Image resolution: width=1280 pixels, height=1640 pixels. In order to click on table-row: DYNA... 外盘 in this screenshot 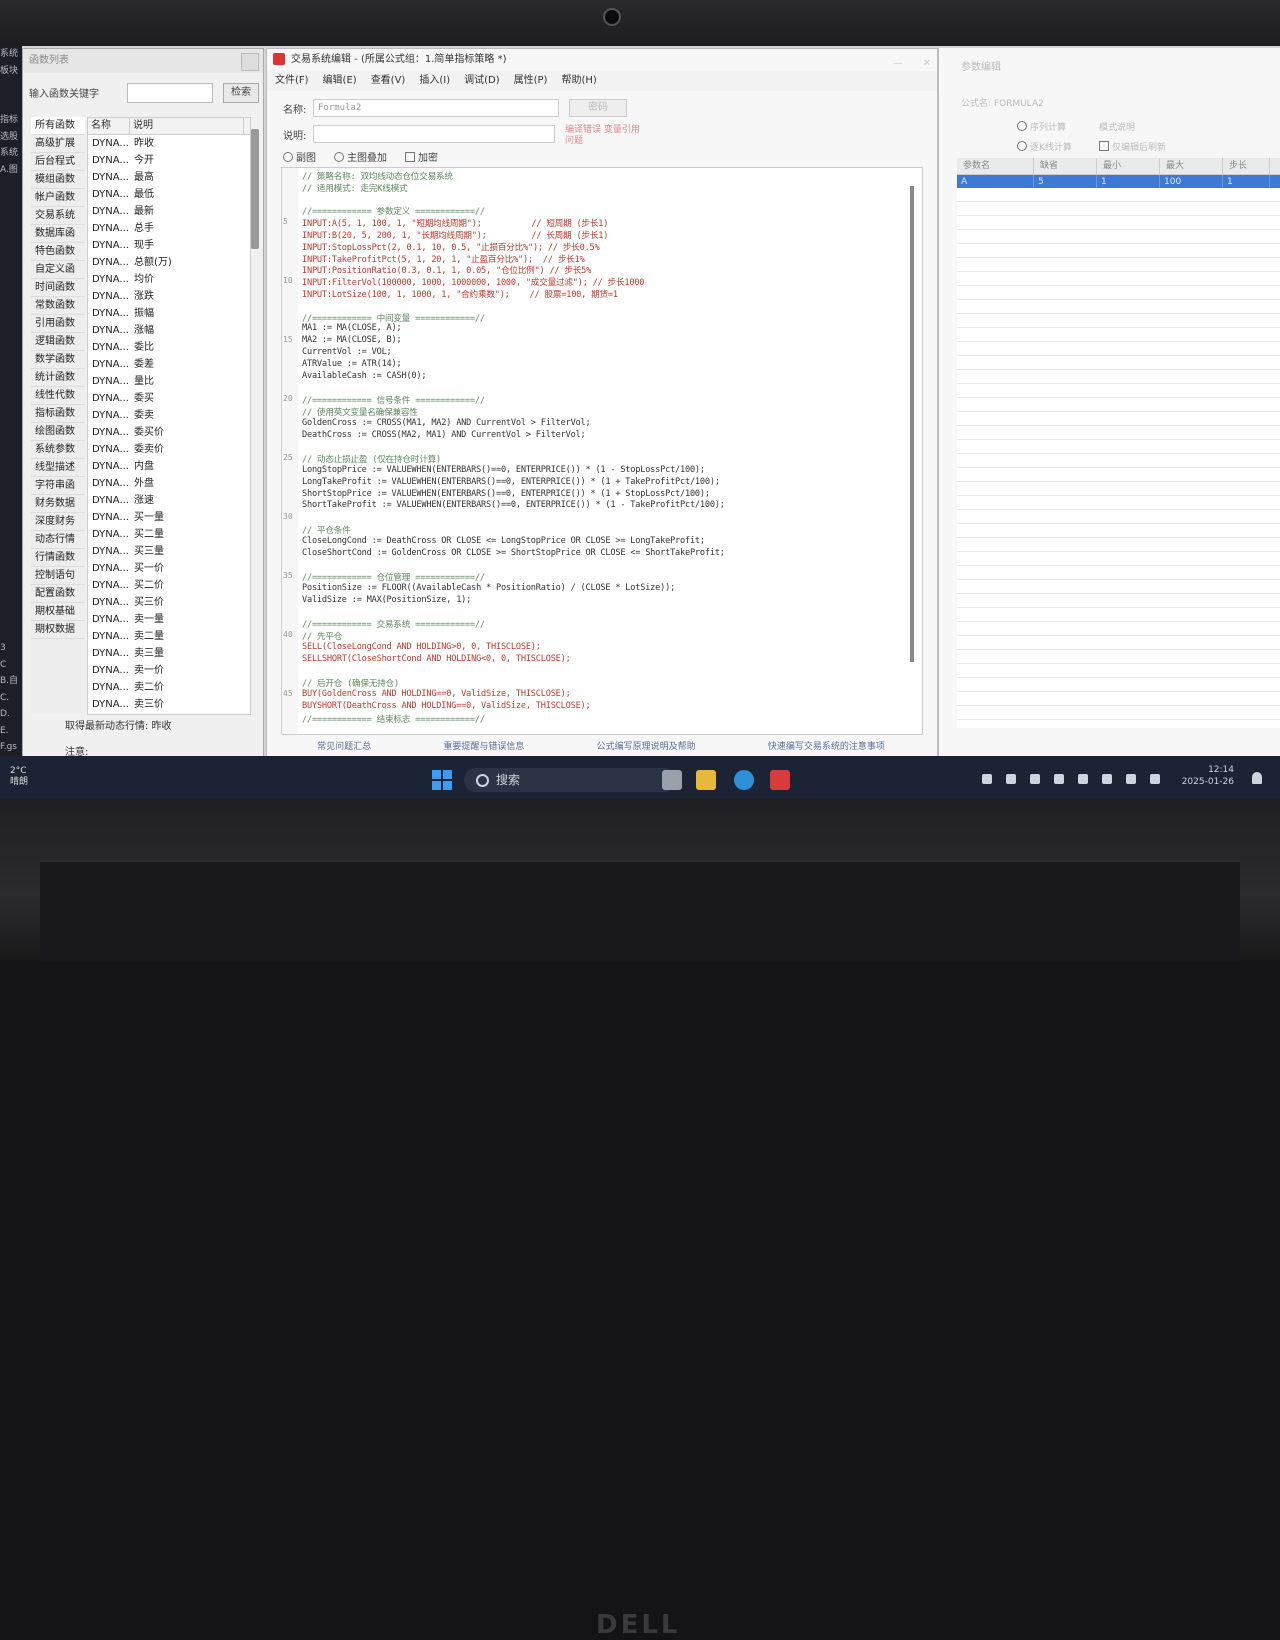, I will do `click(169, 483)`.